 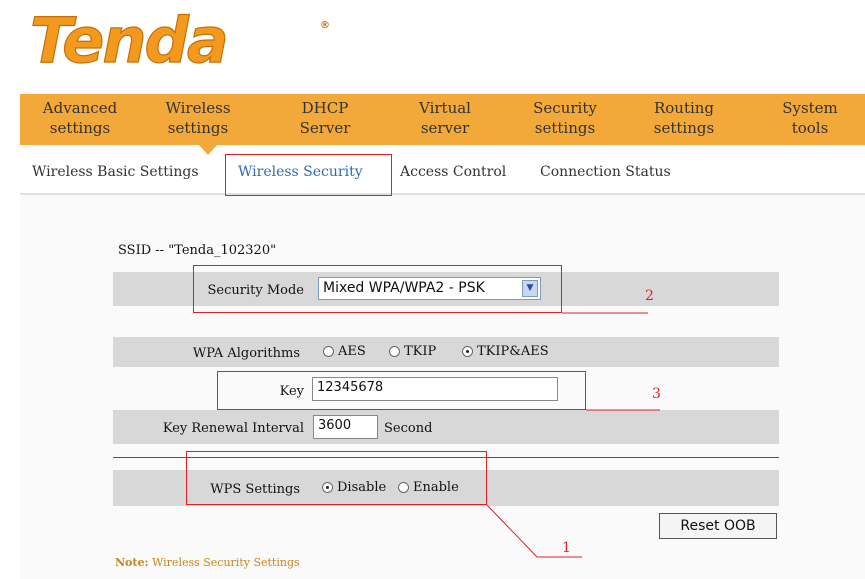 What do you see at coordinates (656, 394) in the screenshot?
I see `annotation-number-3: 3` at bounding box center [656, 394].